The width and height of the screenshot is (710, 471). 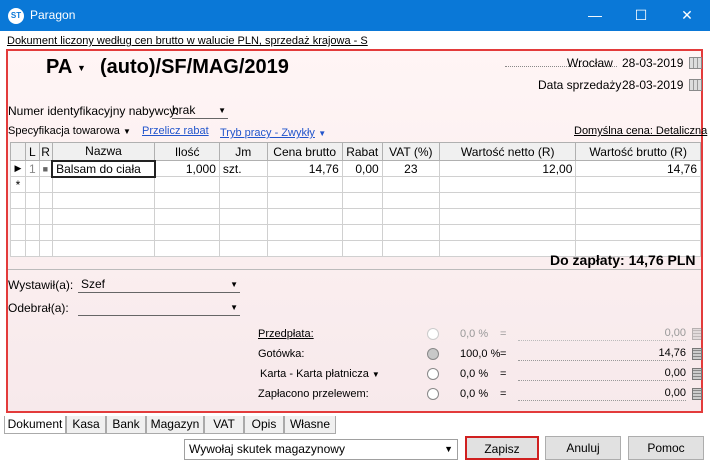 I want to click on tab-kasa: Kasa, so click(x=86, y=425).